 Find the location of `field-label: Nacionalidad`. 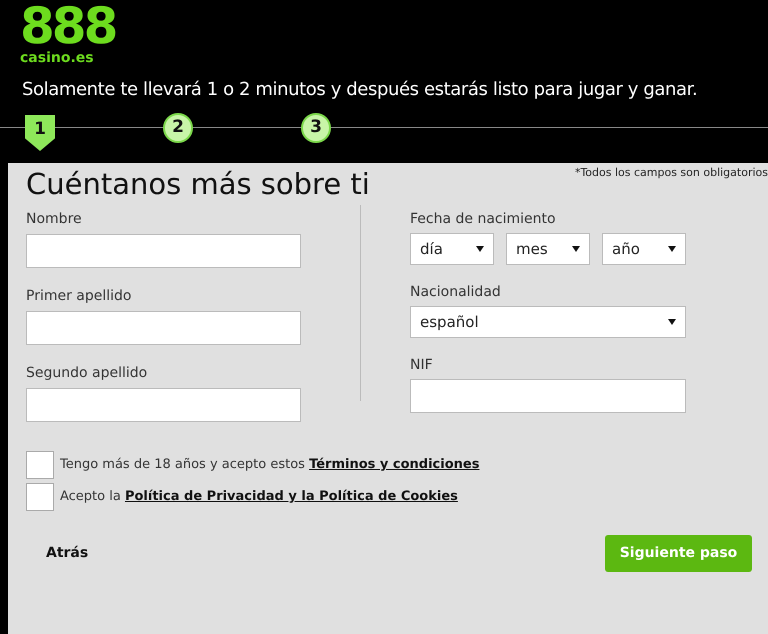

field-label: Nacionalidad is located at coordinates (456, 292).